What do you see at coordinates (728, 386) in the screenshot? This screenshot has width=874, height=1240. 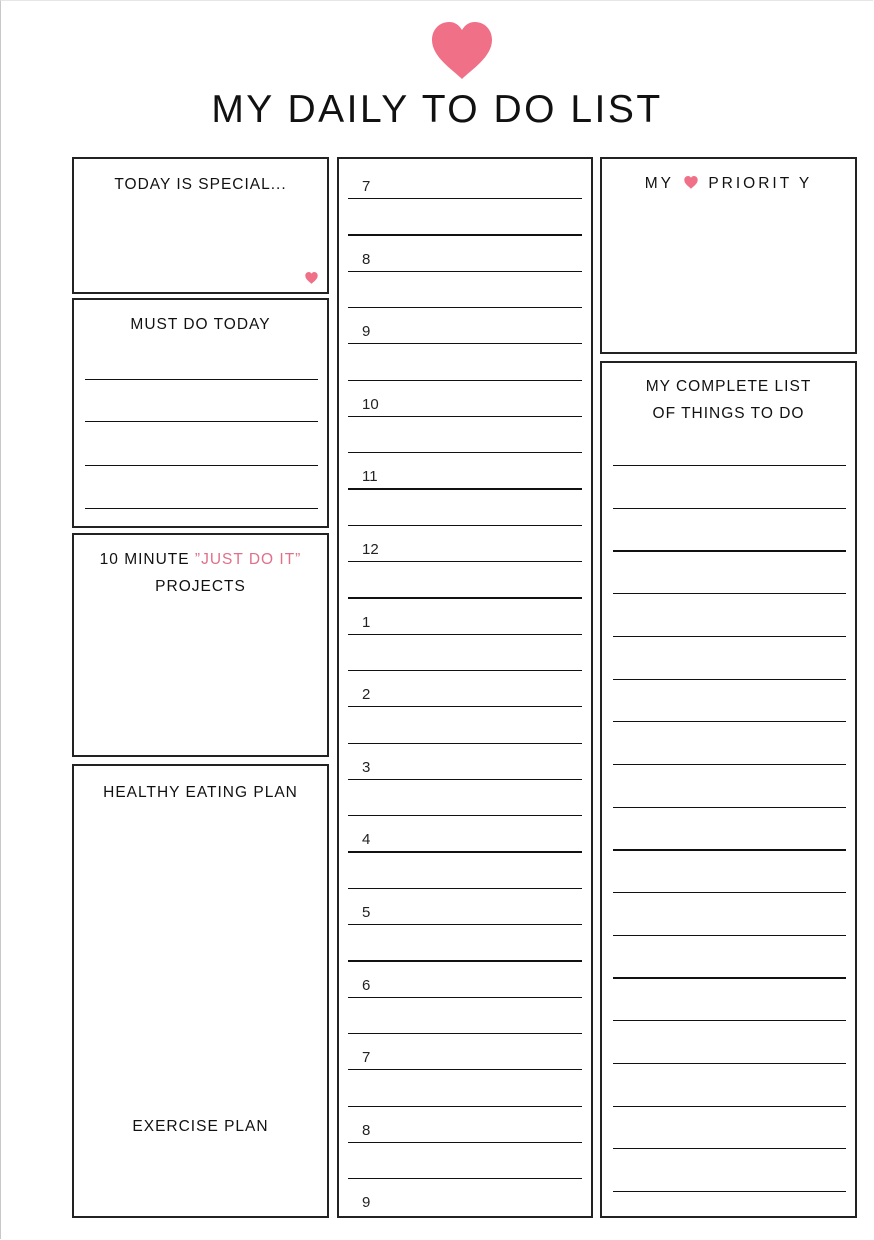 I see `complete-list-title-line1: MY COMPLETE LIST` at bounding box center [728, 386].